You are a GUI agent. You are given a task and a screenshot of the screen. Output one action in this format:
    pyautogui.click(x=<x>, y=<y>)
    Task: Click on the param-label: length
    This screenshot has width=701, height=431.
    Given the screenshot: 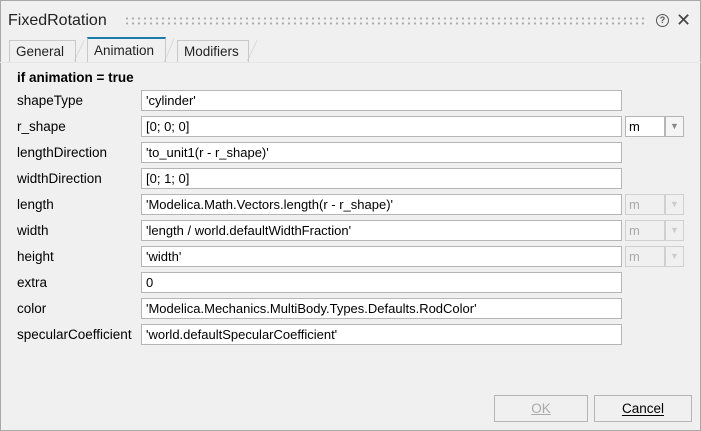 What is the action you would take?
    pyautogui.click(x=35, y=204)
    